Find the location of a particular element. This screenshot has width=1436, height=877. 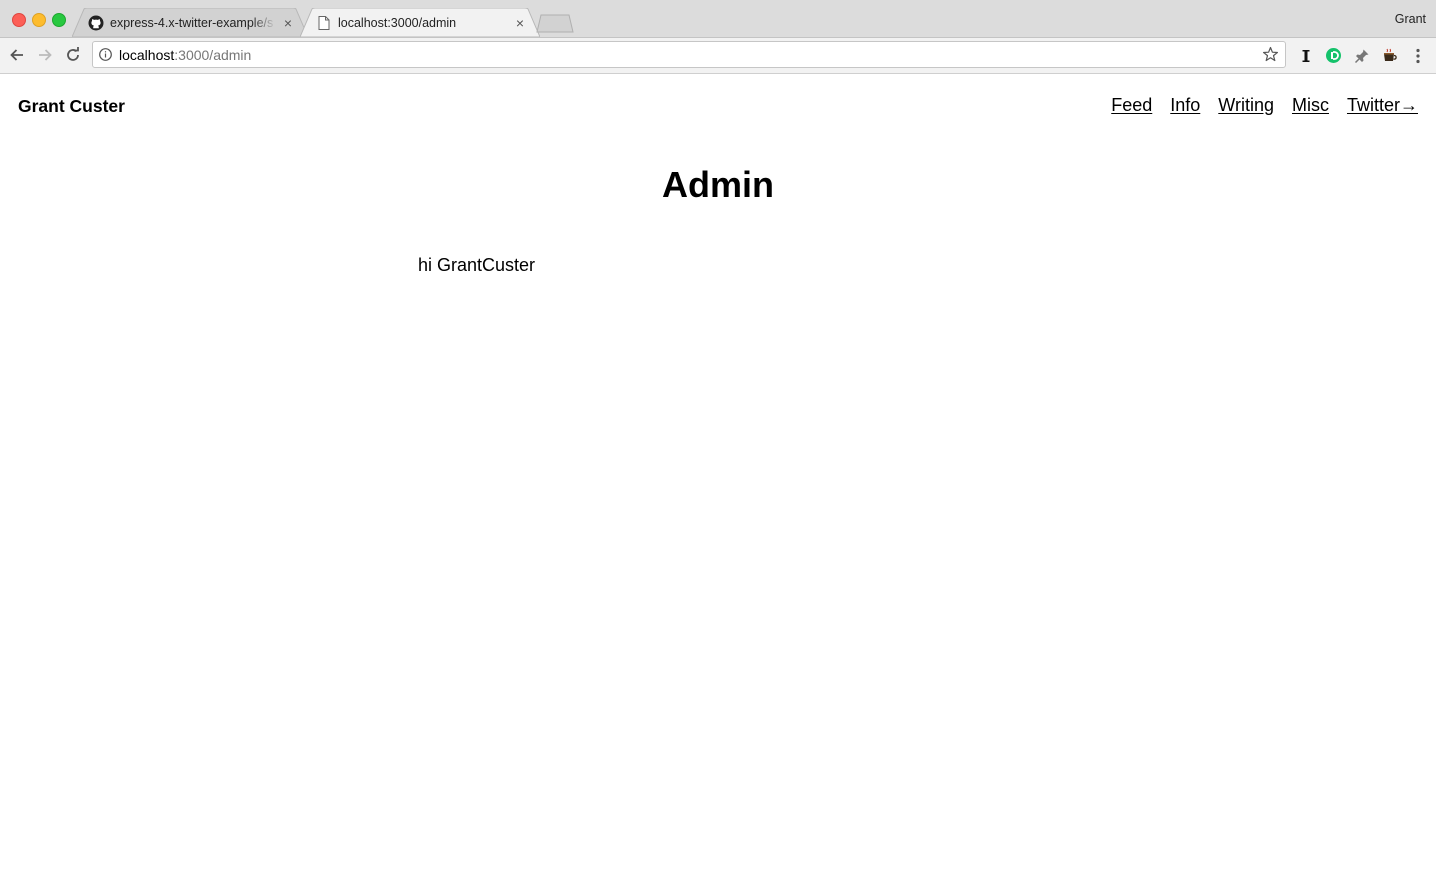

instapaper-icon is located at coordinates (1305, 55).